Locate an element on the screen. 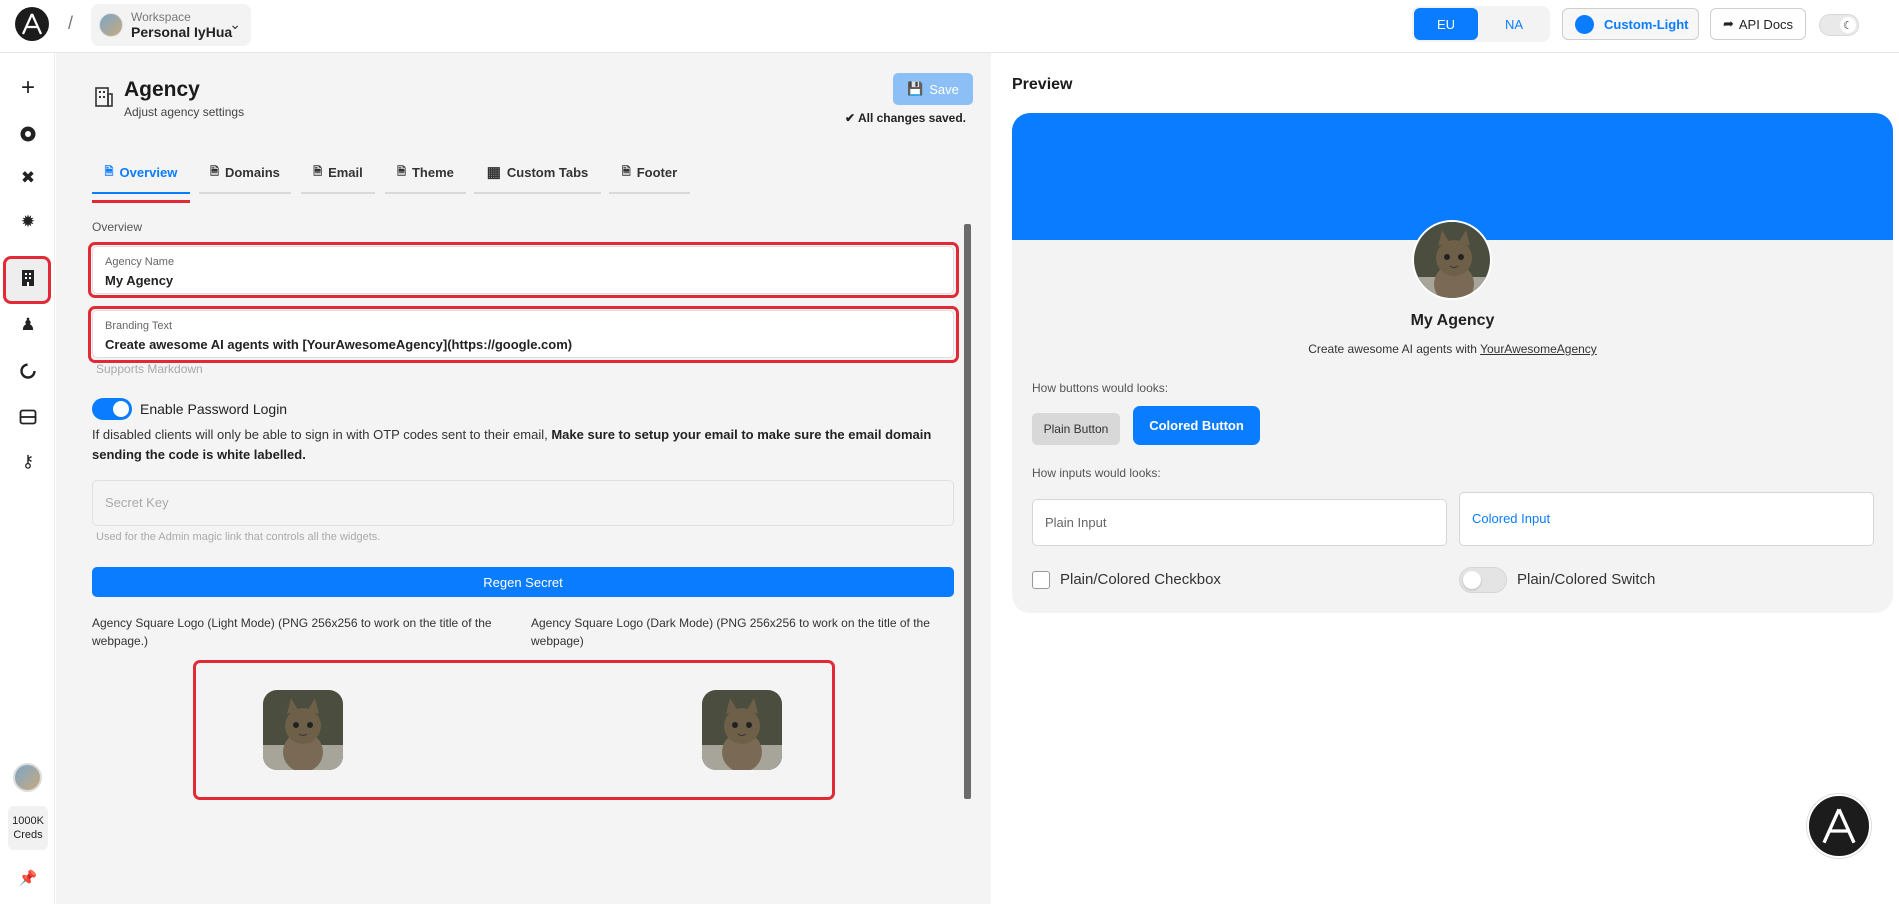  preview-title: Preview is located at coordinates (1042, 84).